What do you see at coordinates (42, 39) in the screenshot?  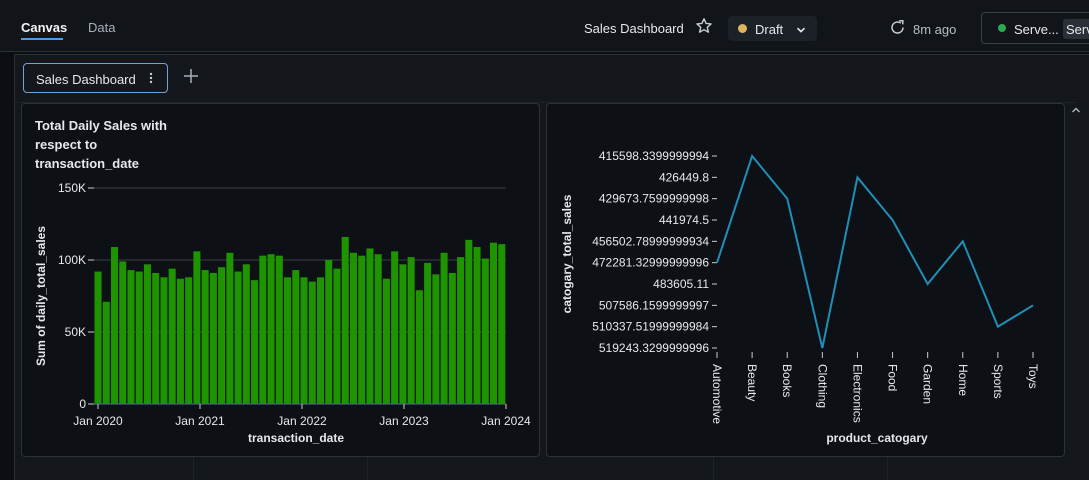 I see `active-tab-indicator` at bounding box center [42, 39].